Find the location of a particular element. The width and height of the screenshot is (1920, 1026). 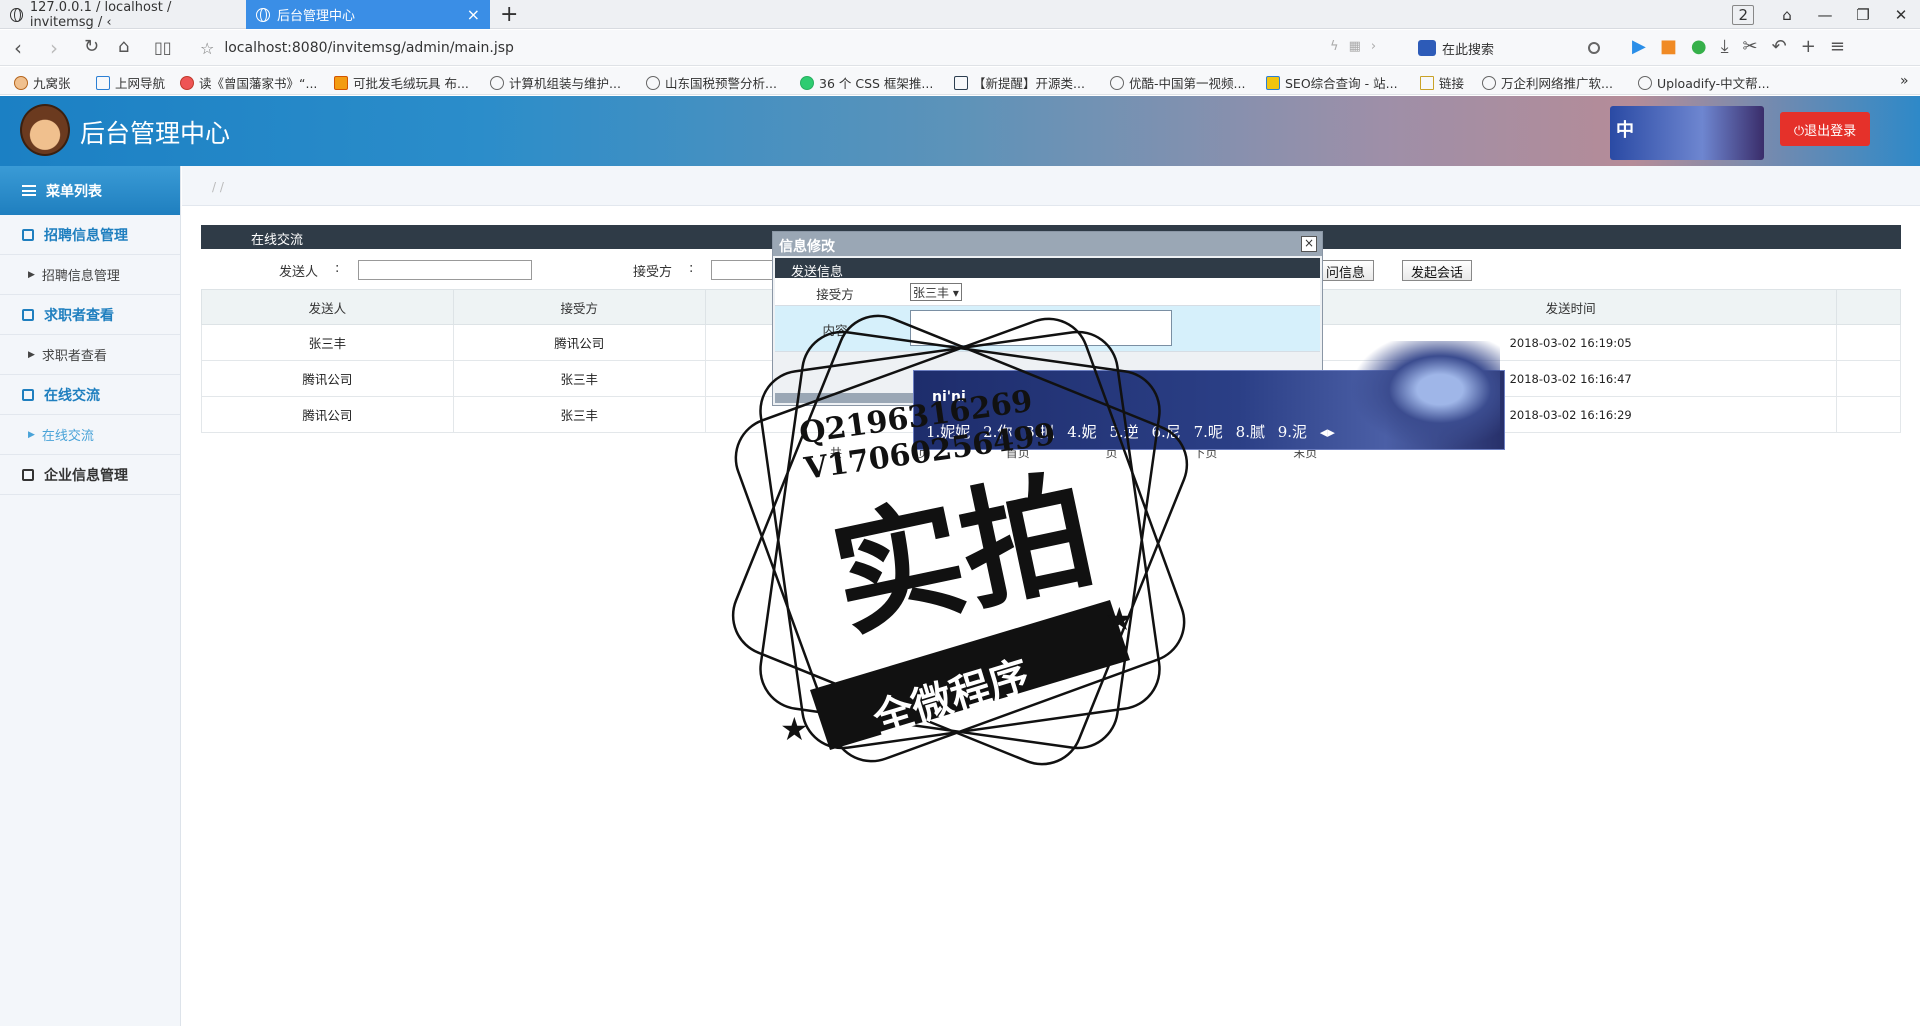

ime-candidate: 5.逆 is located at coordinates (1123, 432).